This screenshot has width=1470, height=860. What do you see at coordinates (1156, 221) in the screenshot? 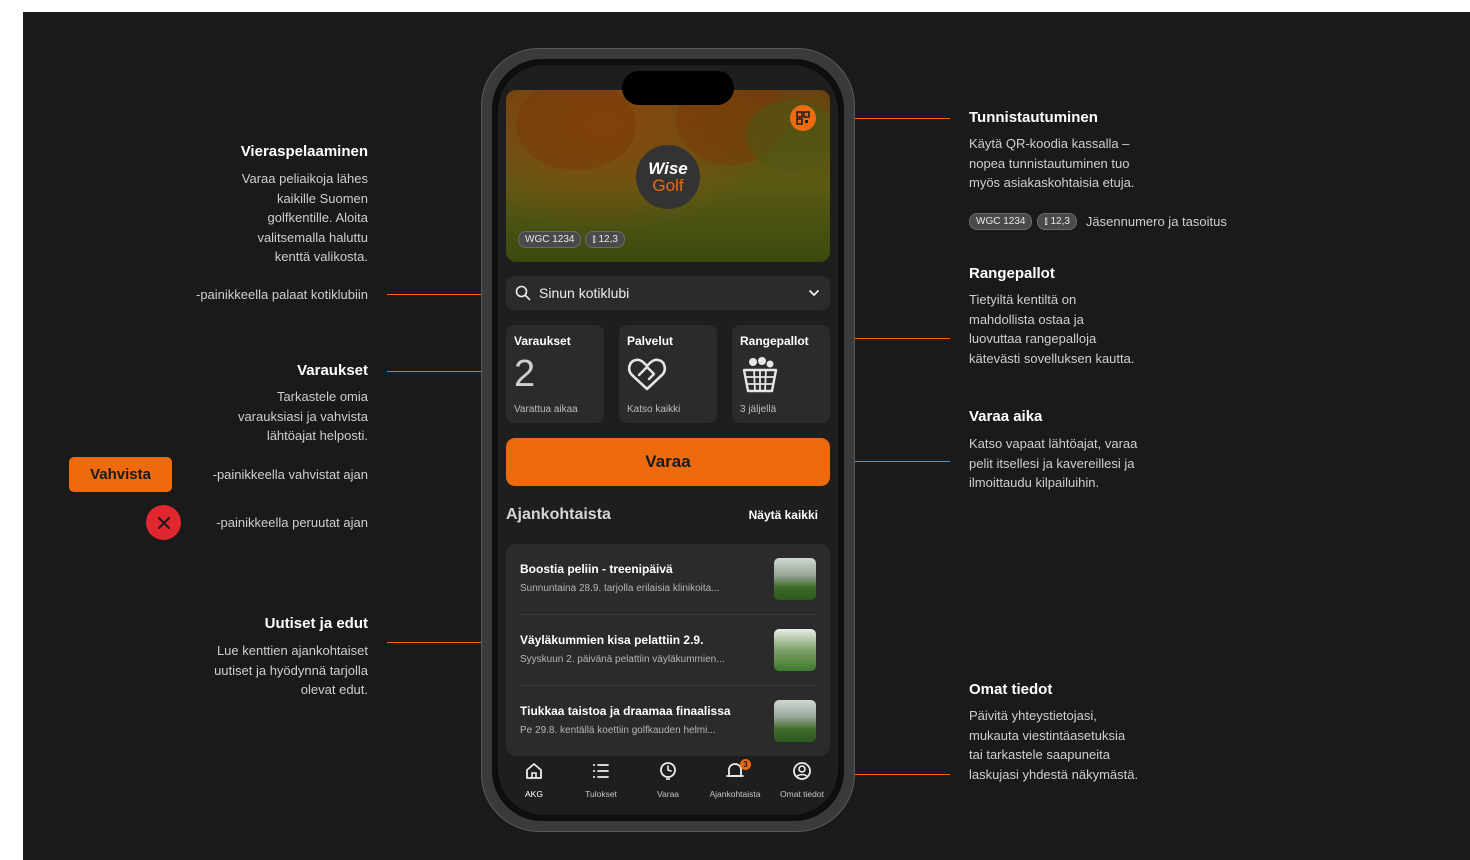
I see `member-note: Jäsennumero ja tasoitus` at bounding box center [1156, 221].